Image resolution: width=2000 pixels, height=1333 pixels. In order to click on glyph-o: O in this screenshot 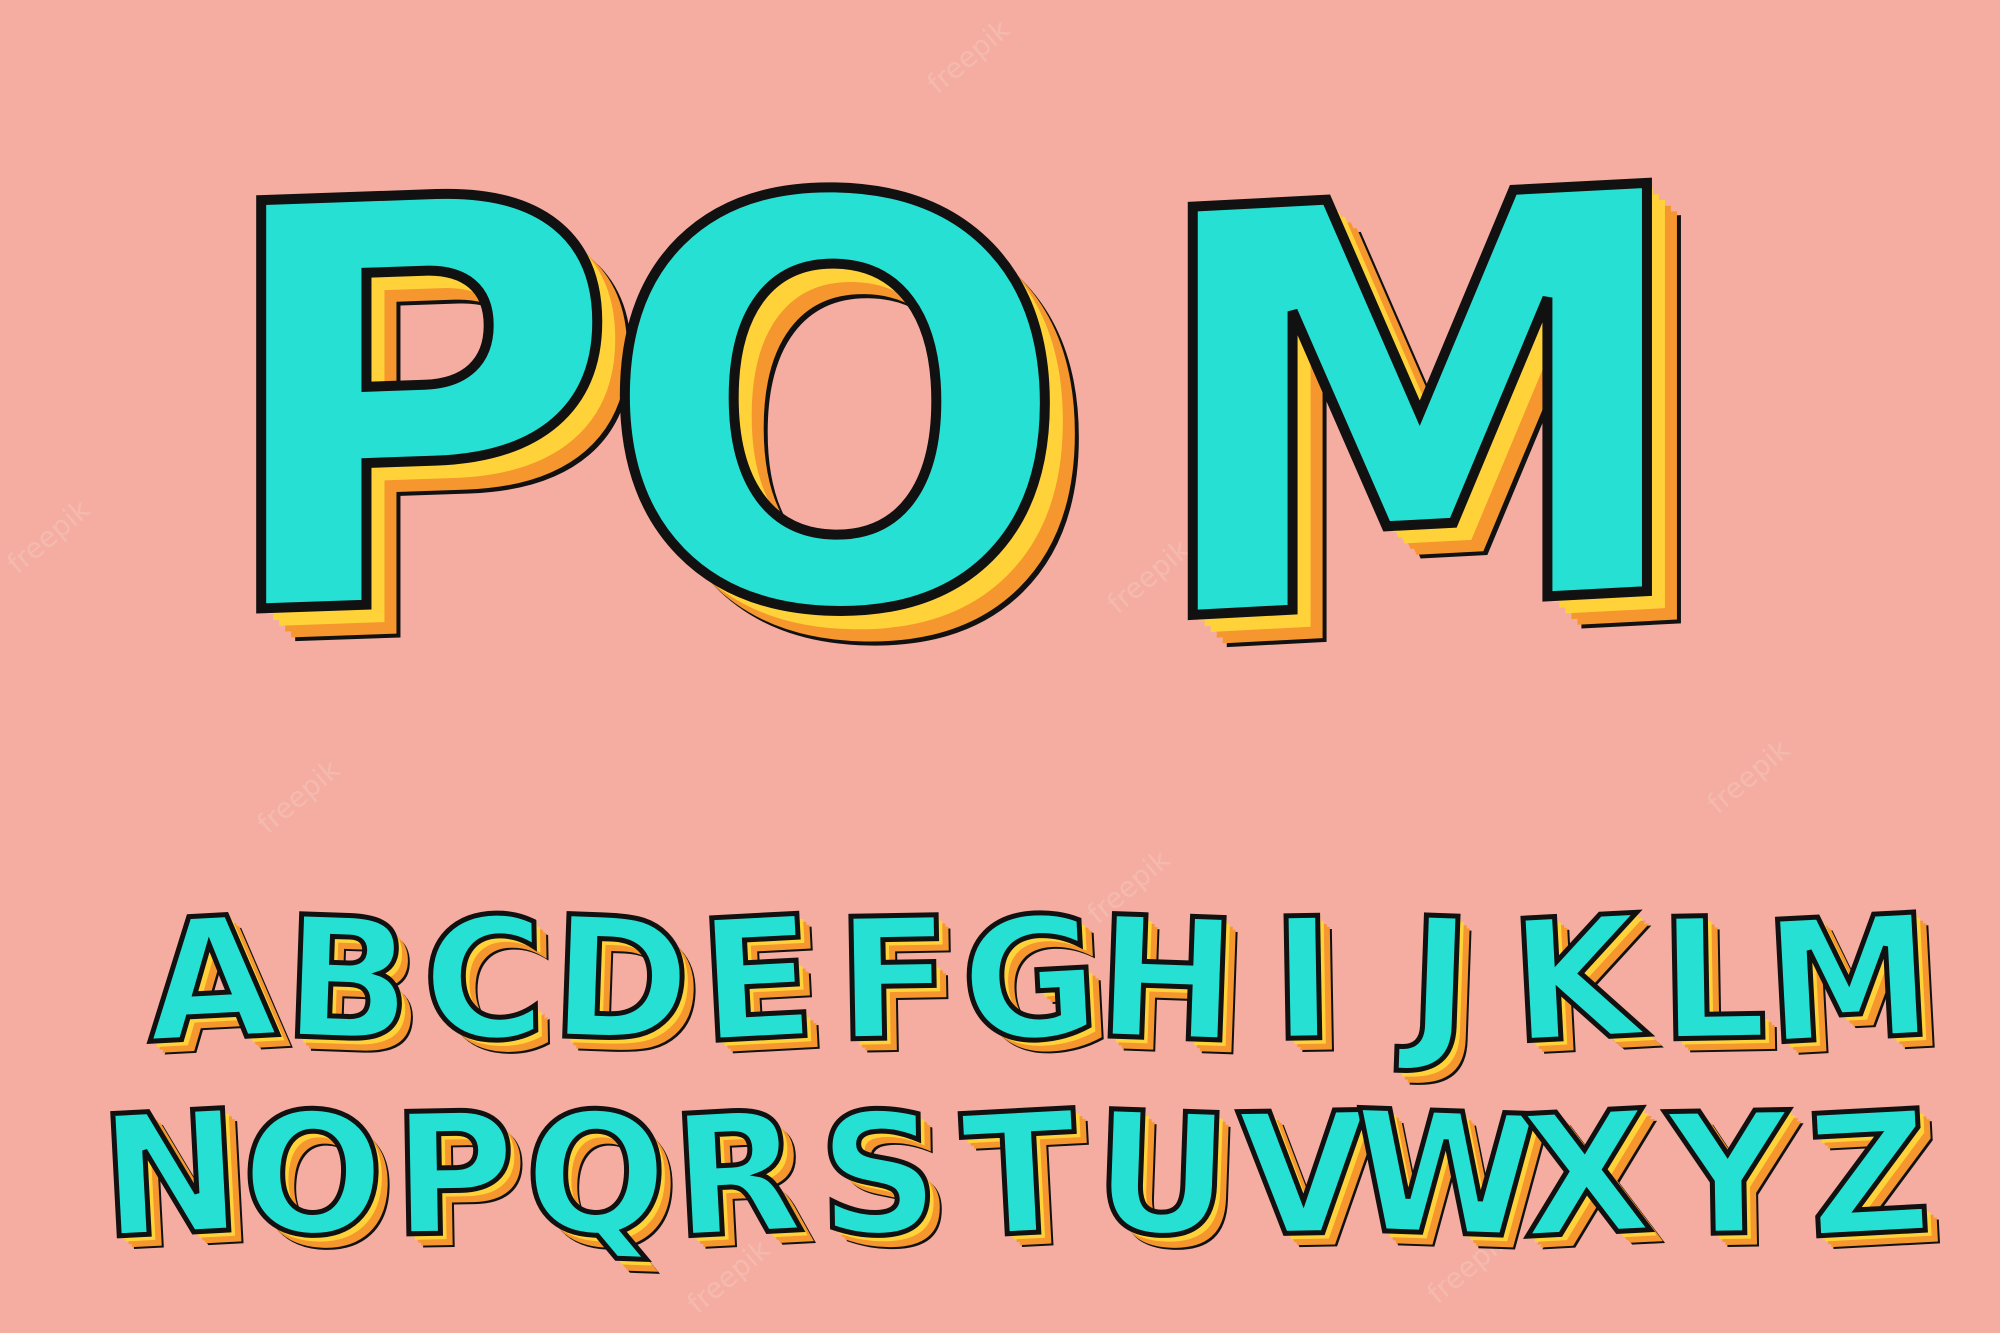, I will do `click(312, 1175)`.